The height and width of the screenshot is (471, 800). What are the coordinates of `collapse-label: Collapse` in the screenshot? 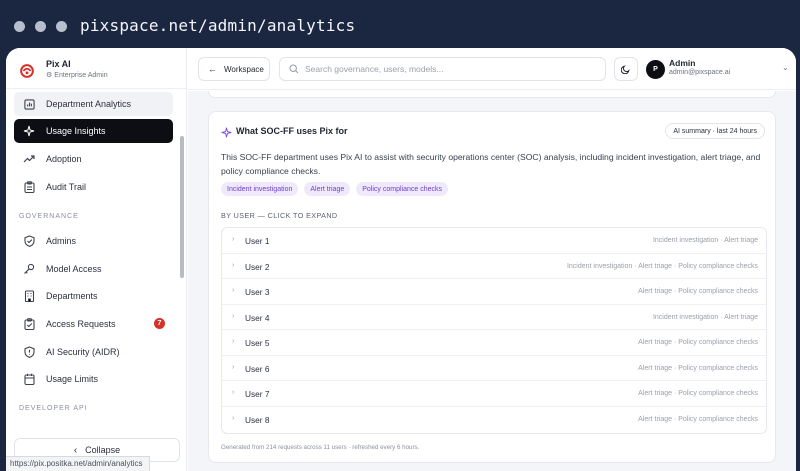 It's located at (103, 450).